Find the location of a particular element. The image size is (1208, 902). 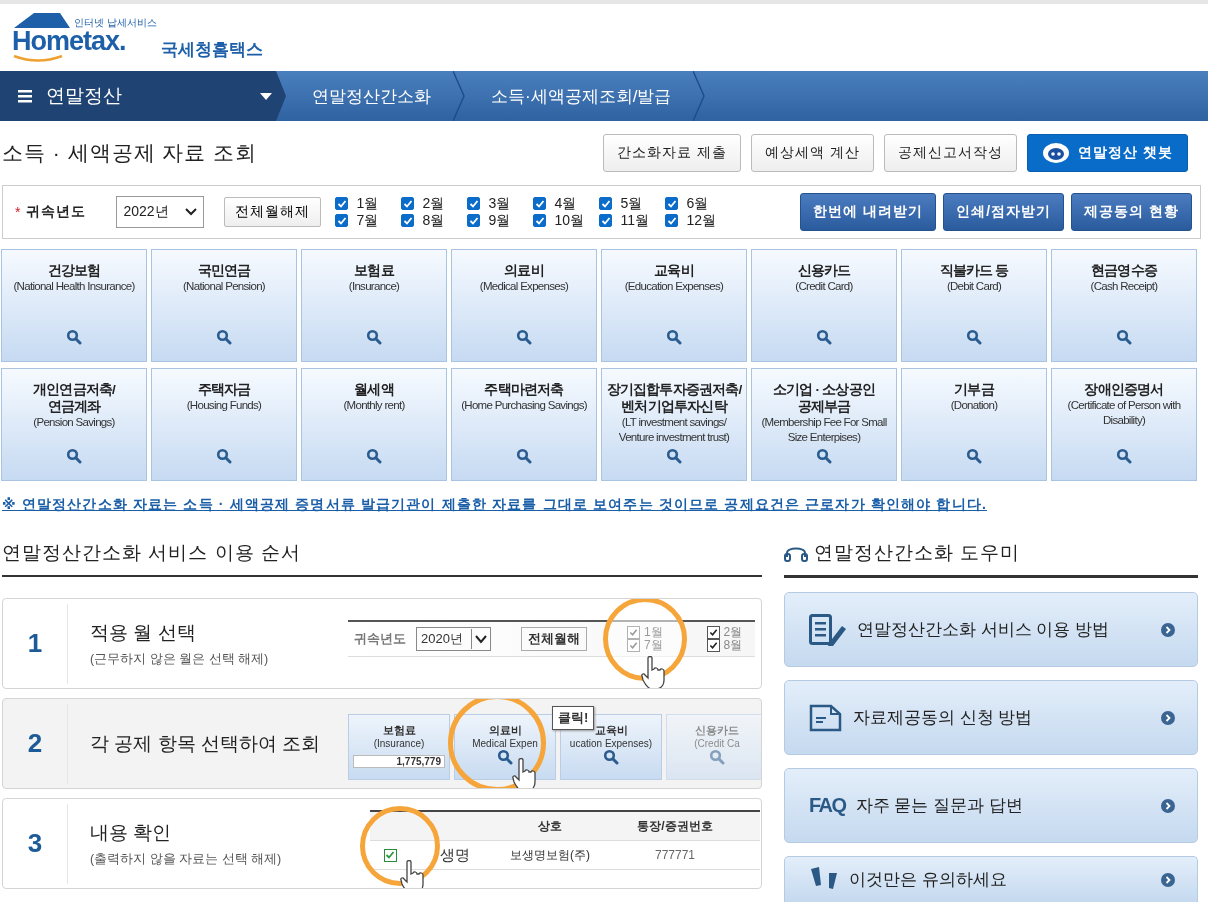

category-tile: 월세액 (Monthly rent) is located at coordinates (374, 424).